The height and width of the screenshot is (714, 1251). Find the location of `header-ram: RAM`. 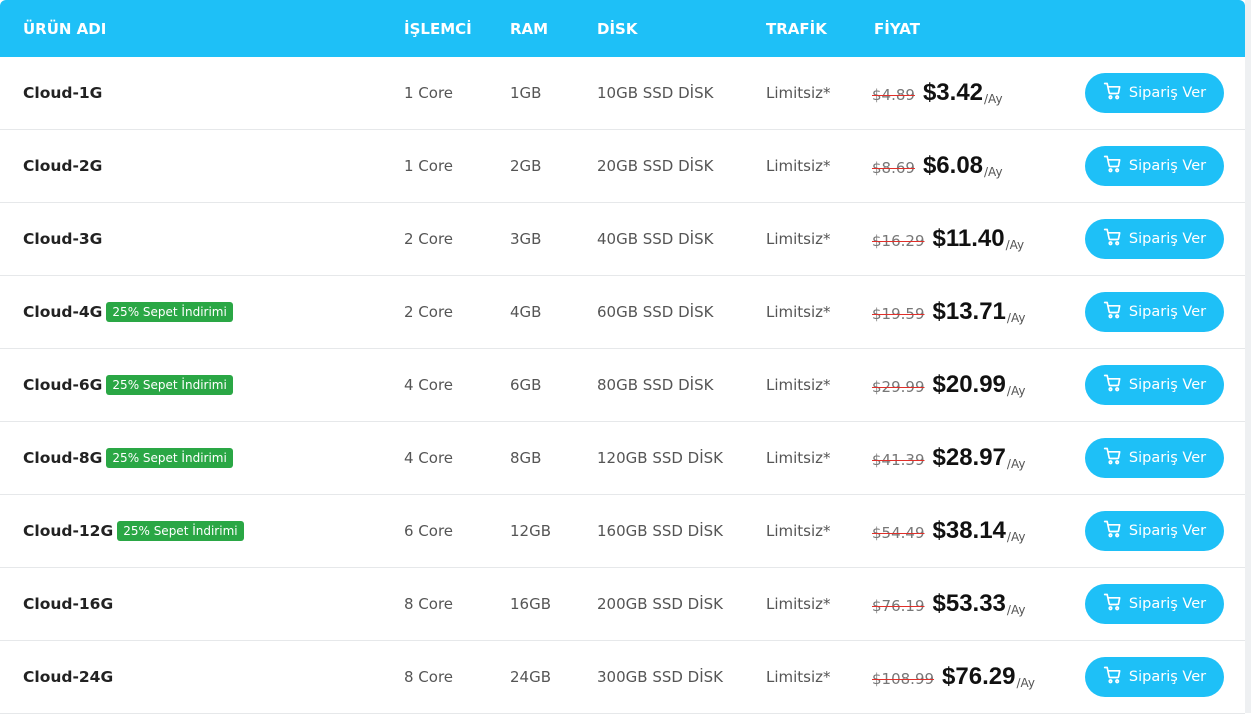

header-ram: RAM is located at coordinates (529, 28).